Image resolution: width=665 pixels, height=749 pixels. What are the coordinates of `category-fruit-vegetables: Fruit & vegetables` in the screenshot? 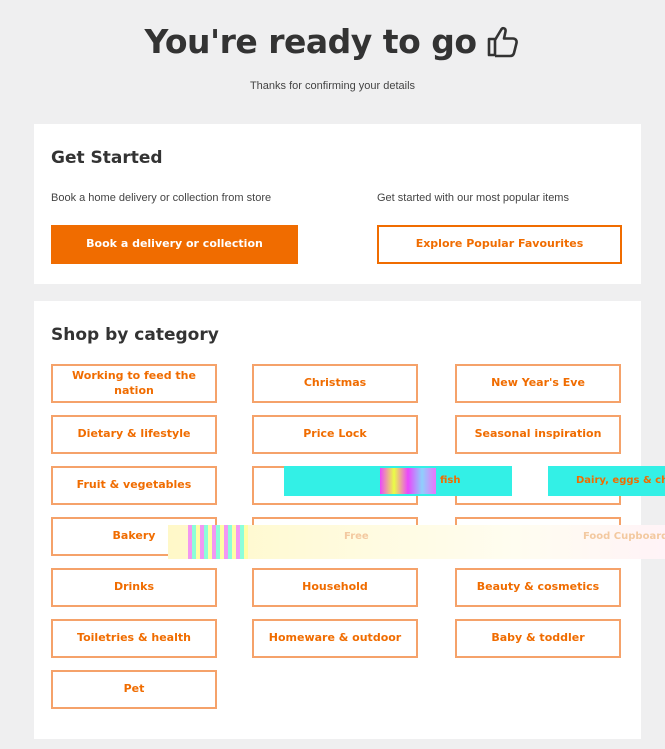 It's located at (134, 485).